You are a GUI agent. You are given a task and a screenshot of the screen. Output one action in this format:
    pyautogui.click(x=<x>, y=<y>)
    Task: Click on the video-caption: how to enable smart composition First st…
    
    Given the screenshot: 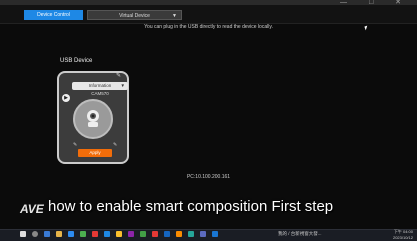 What is the action you would take?
    pyautogui.click(x=191, y=206)
    